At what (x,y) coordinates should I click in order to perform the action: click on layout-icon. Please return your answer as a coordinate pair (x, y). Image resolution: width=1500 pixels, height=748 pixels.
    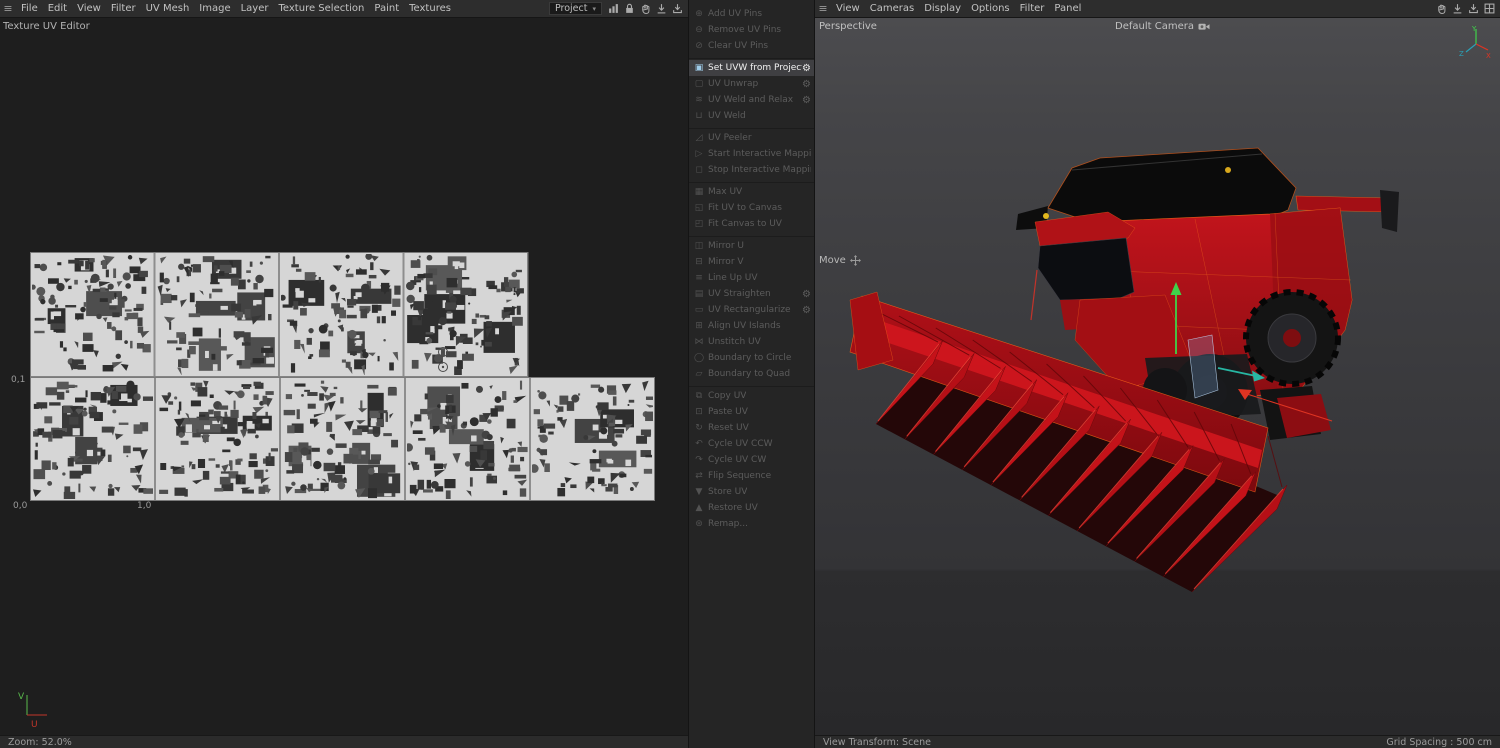
    Looking at the image, I should click on (1489, 9).